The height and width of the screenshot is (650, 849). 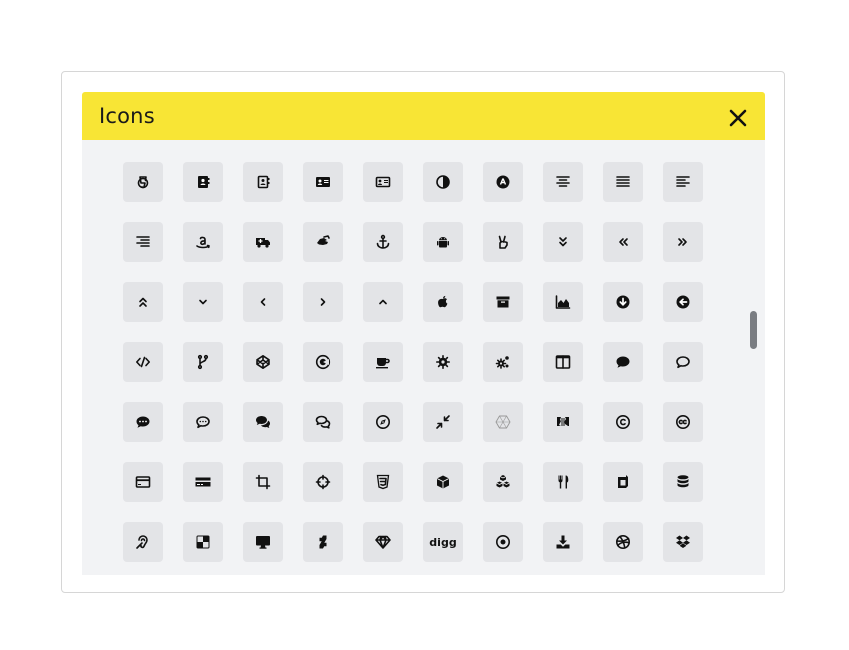 I want to click on compass-icon, so click(x=383, y=422).